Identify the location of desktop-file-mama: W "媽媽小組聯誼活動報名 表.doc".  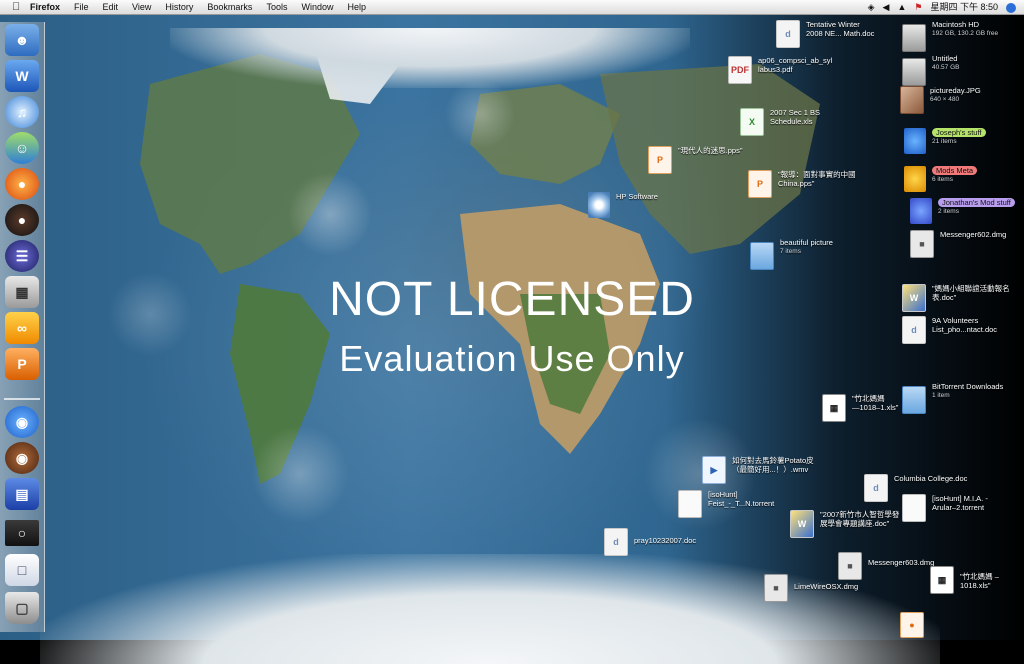
(956, 298).